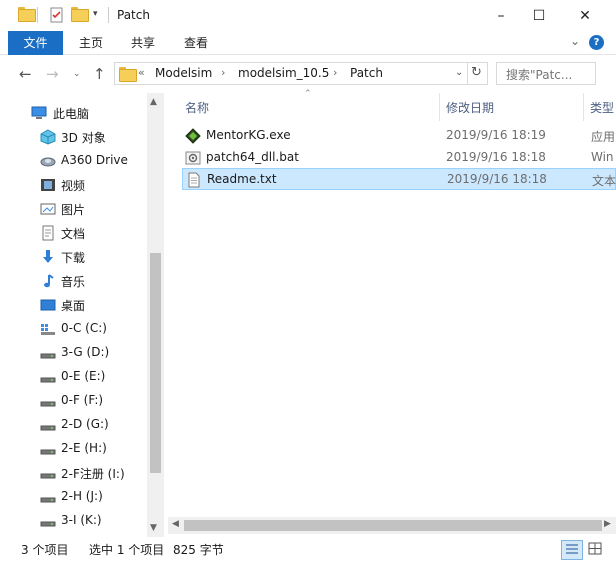  I want to click on title-divider, so click(108, 15).